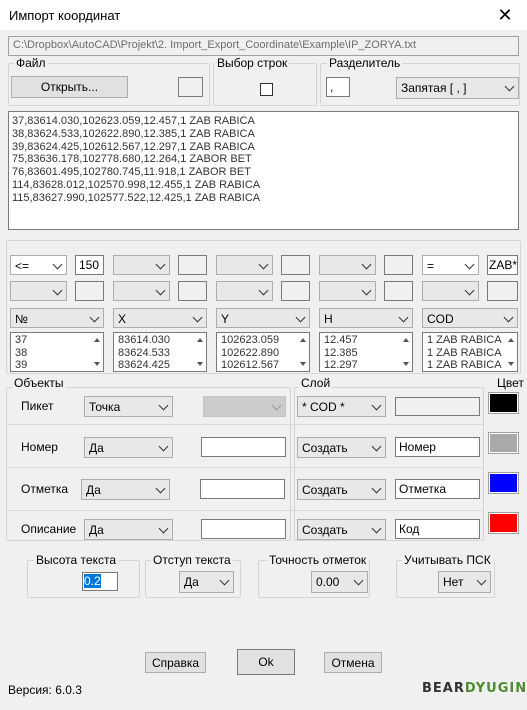 The width and height of the screenshot is (527, 710). What do you see at coordinates (243, 447) in the screenshot?
I see `number-extra-field` at bounding box center [243, 447].